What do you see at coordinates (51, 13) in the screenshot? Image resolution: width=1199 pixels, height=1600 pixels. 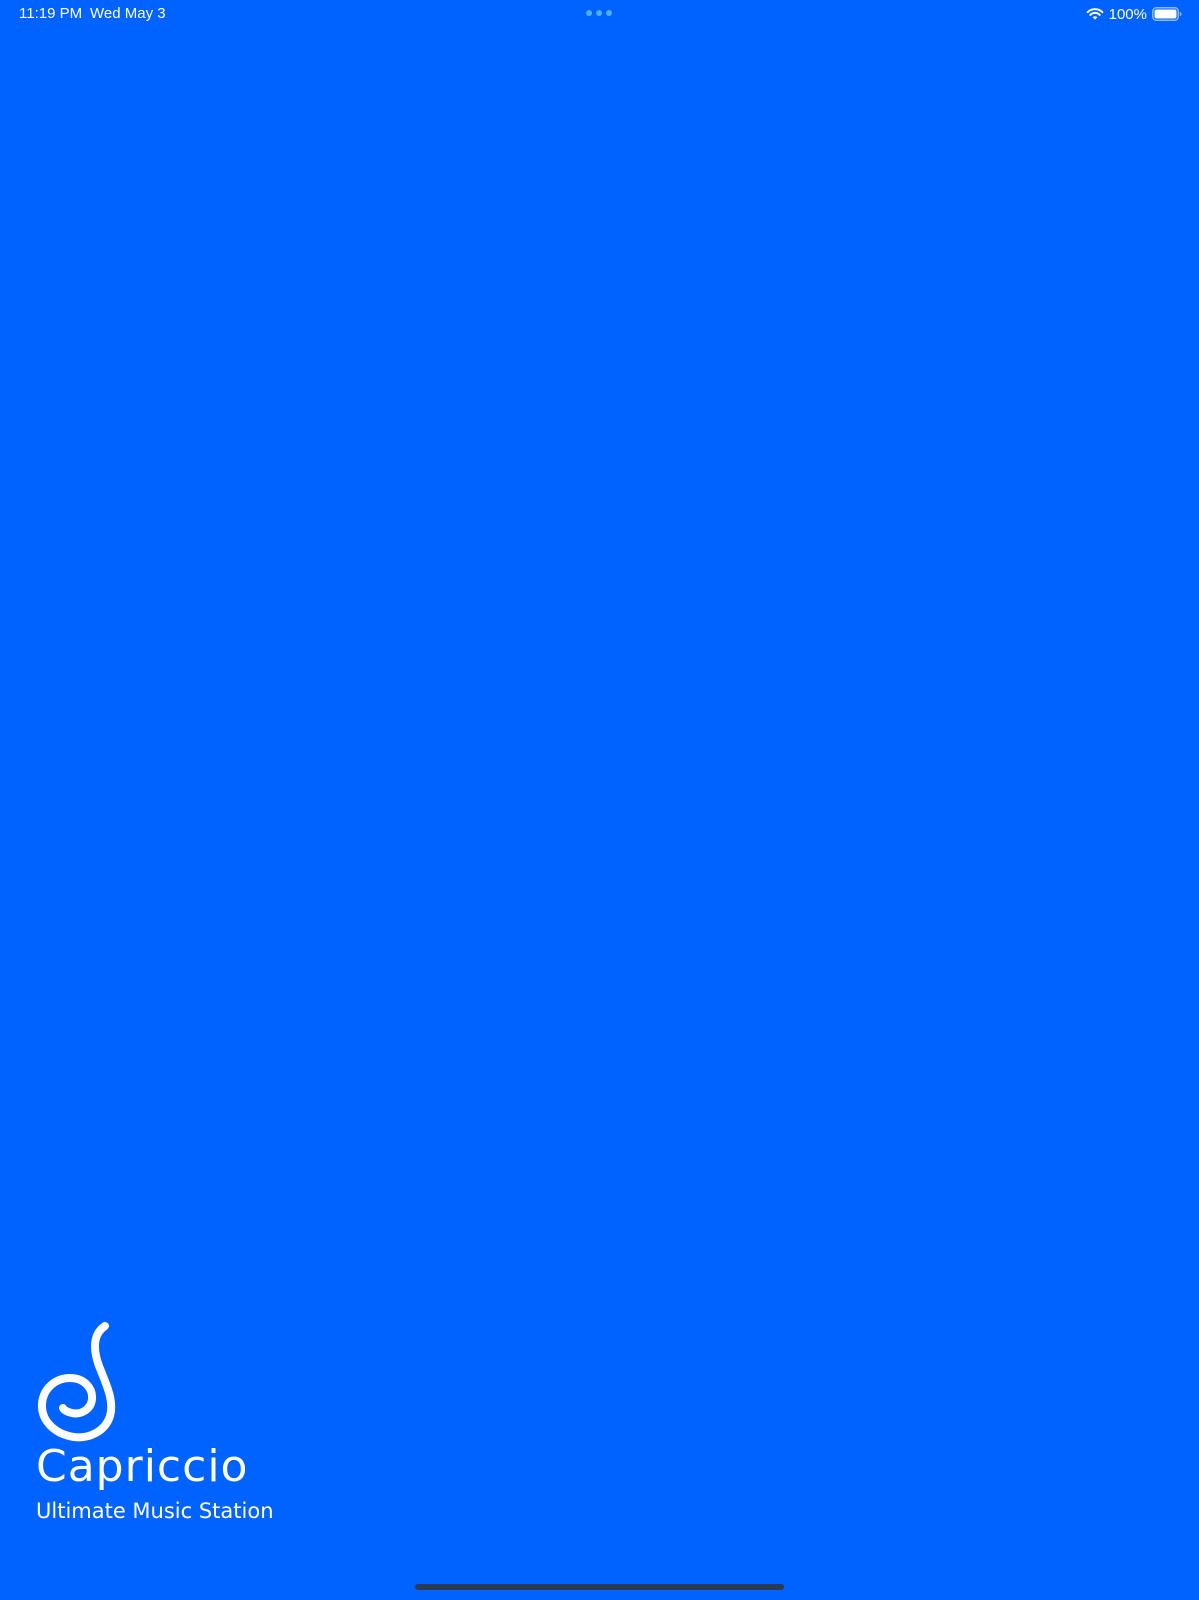 I see `status-time: 11:19 PM` at bounding box center [51, 13].